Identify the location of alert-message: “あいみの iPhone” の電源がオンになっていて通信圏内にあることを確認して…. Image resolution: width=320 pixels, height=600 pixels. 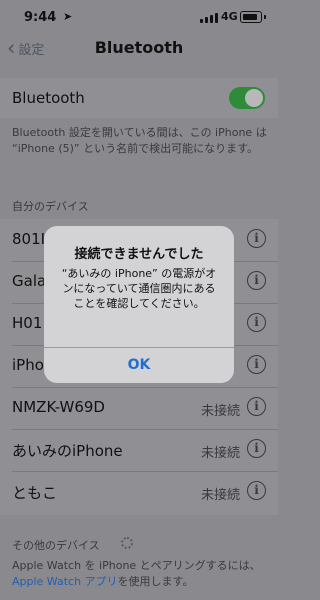
(139, 288).